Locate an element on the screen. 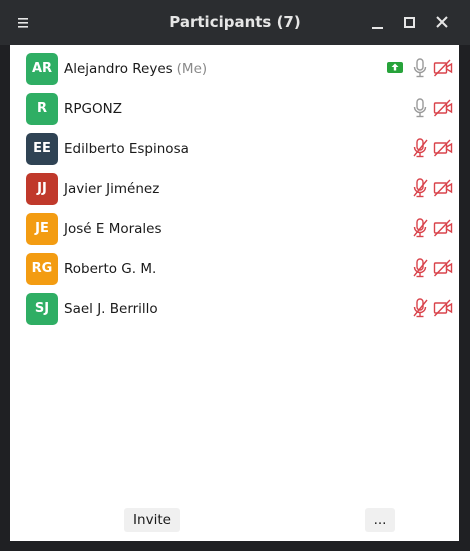 The image size is (470, 551). participant-row: R RPGONZ is located at coordinates (234, 109).